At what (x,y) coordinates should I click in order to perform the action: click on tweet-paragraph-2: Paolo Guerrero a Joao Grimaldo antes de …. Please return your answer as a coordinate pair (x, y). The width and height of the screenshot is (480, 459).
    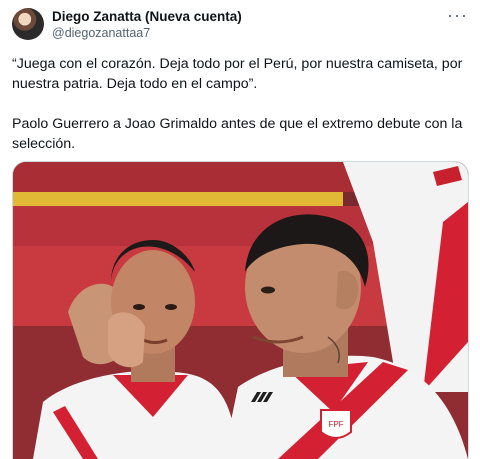
    Looking at the image, I should click on (237, 134).